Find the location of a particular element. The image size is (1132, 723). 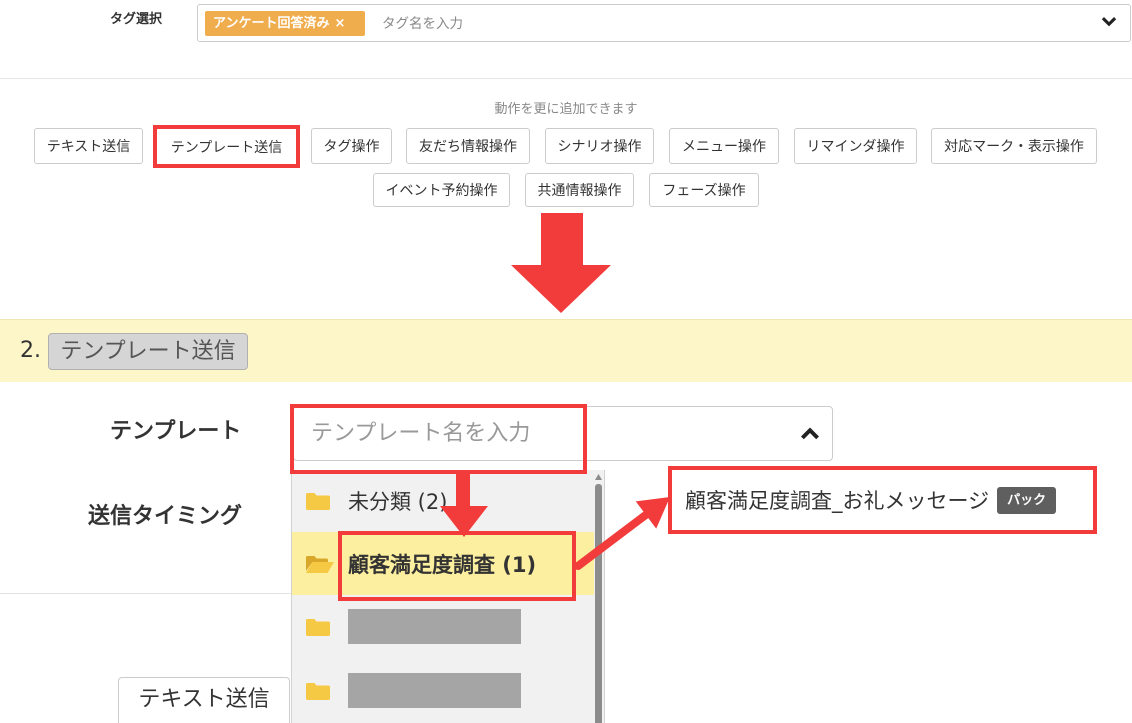

action-template-send-button: テンプレート送信 is located at coordinates (226, 146).